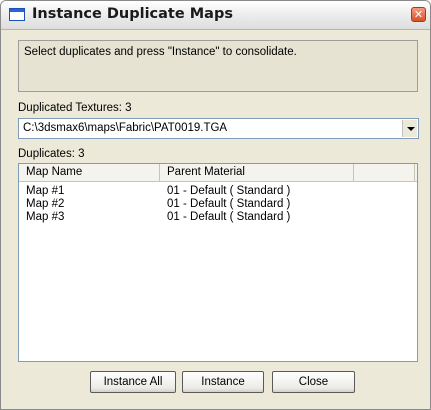 This screenshot has width=431, height=410. I want to click on duplicated-textures-label: Duplicated Textures: 3, so click(75, 108).